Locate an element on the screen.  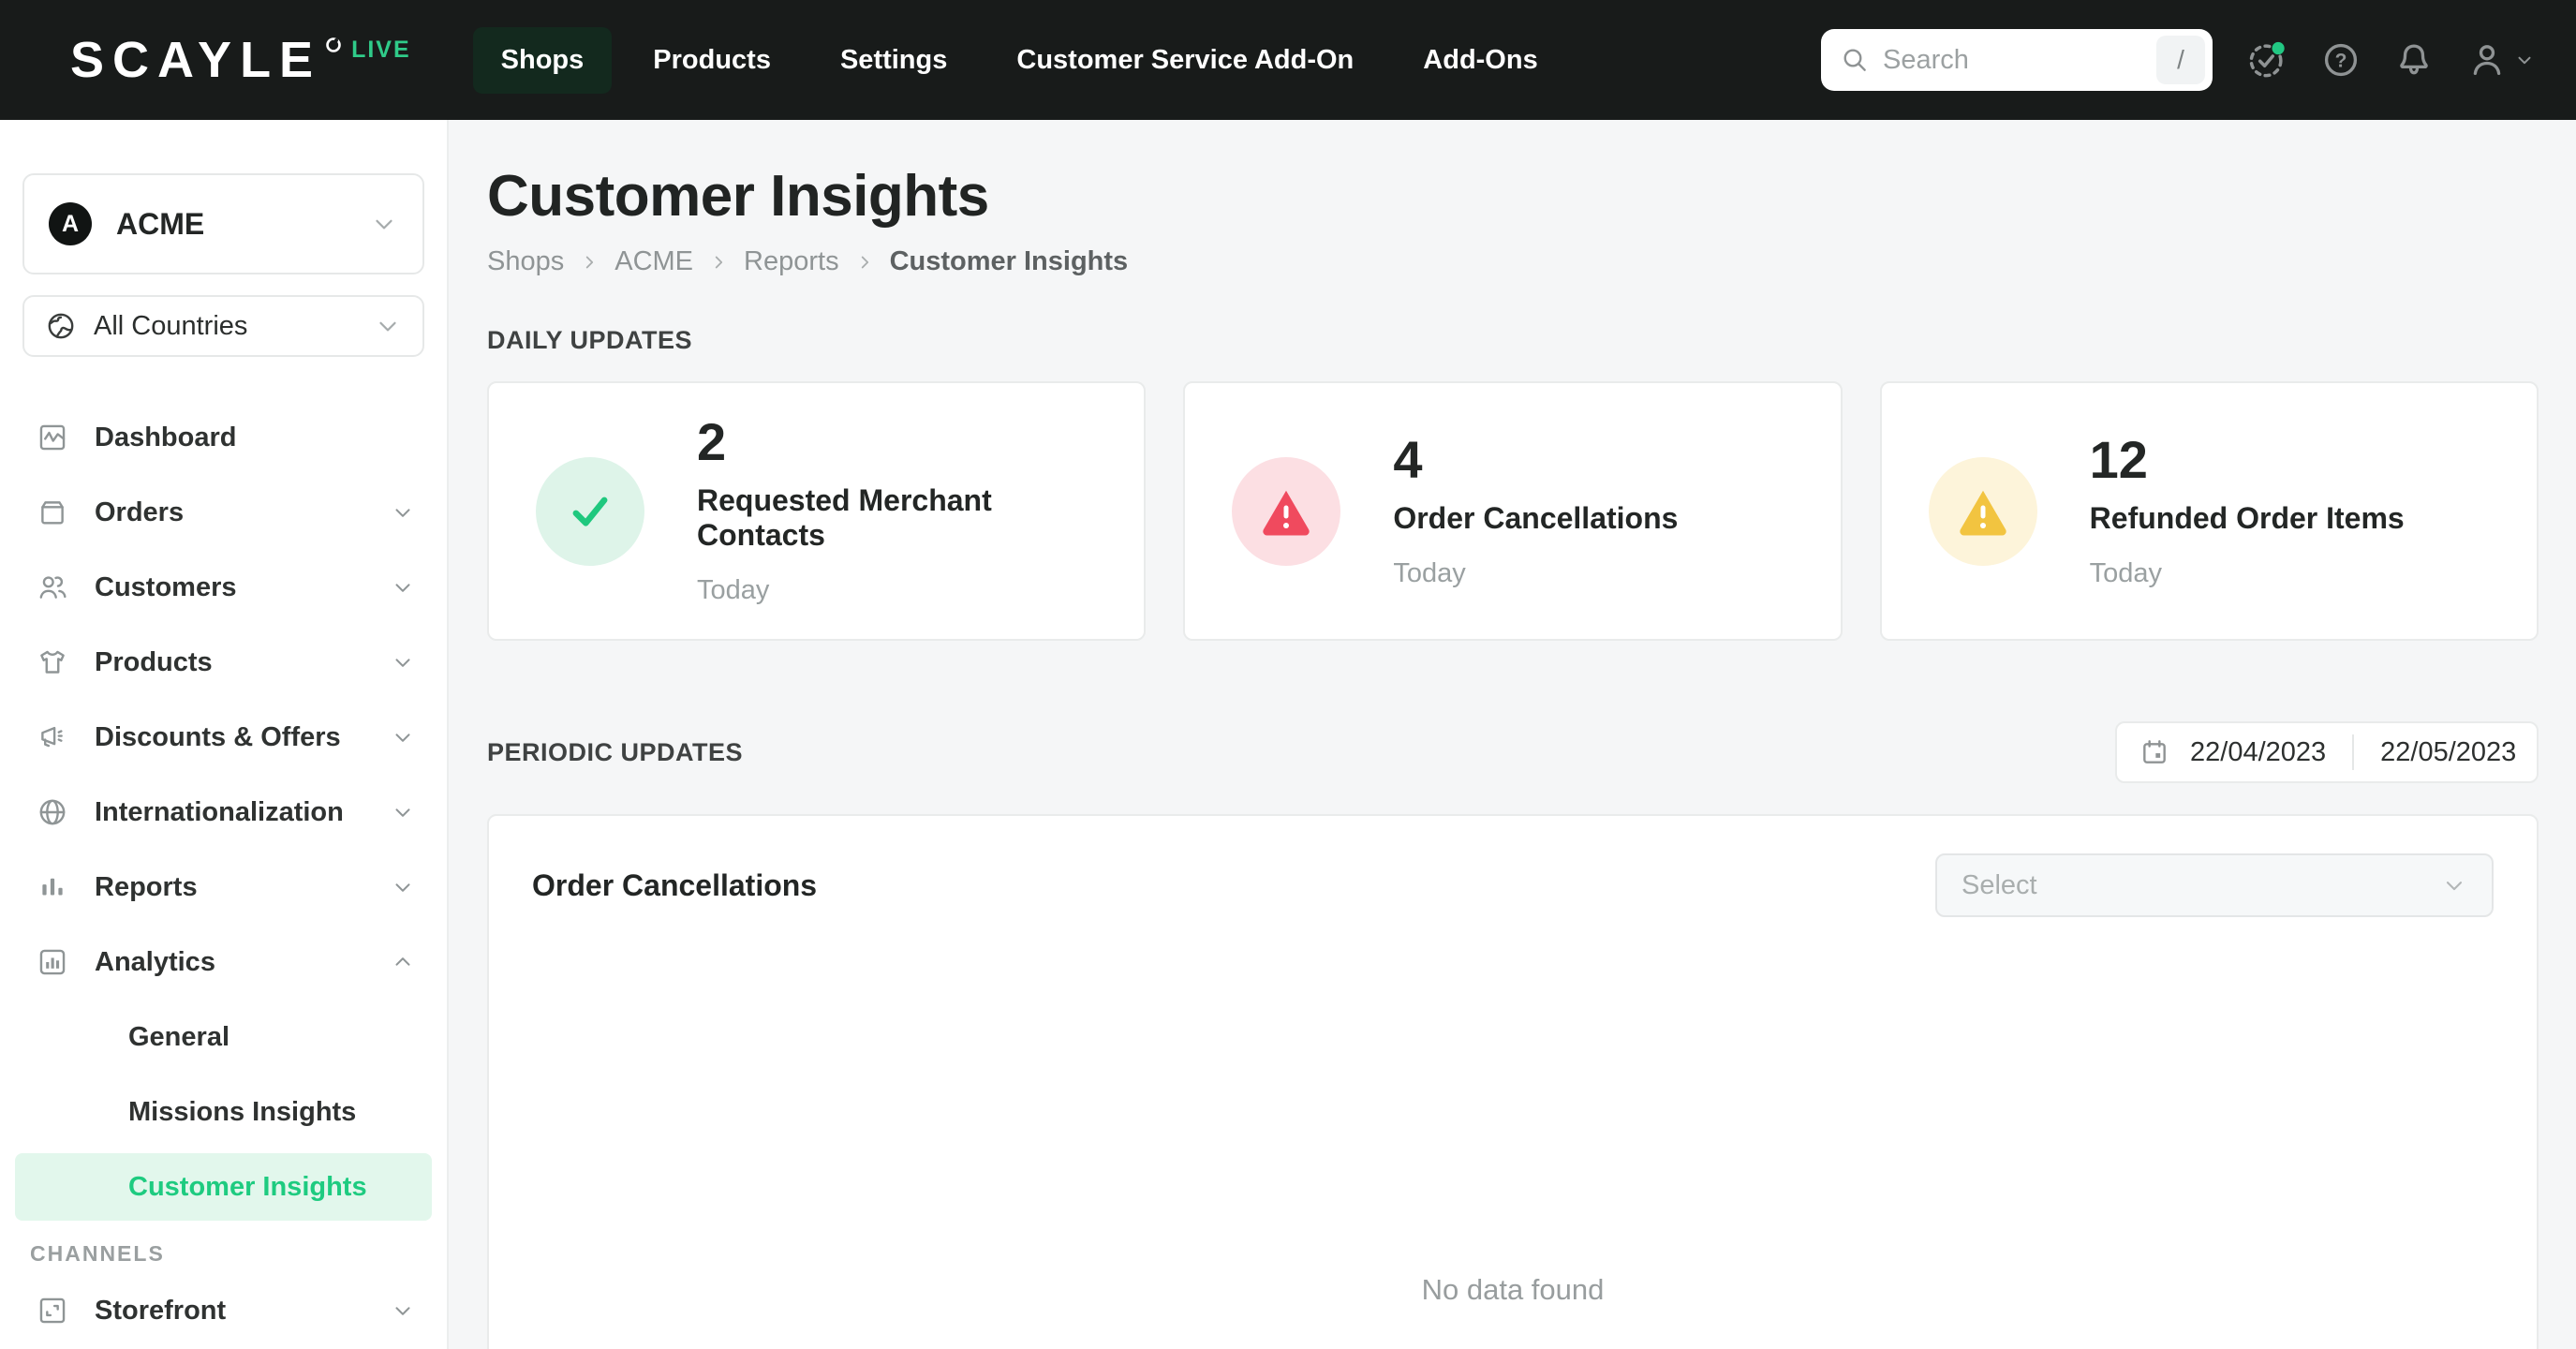
breadcrumb-shops: Shops is located at coordinates (525, 261).